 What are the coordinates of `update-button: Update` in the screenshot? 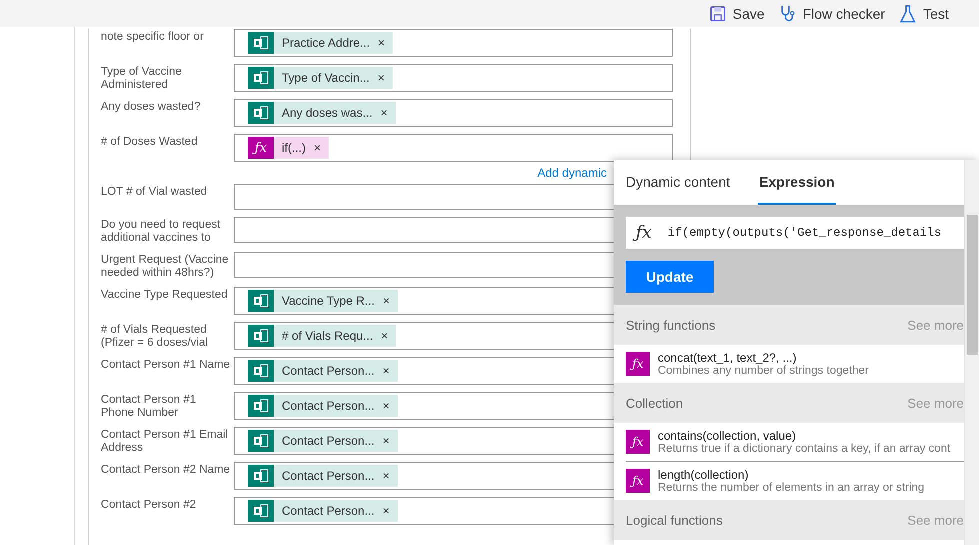 It's located at (670, 277).